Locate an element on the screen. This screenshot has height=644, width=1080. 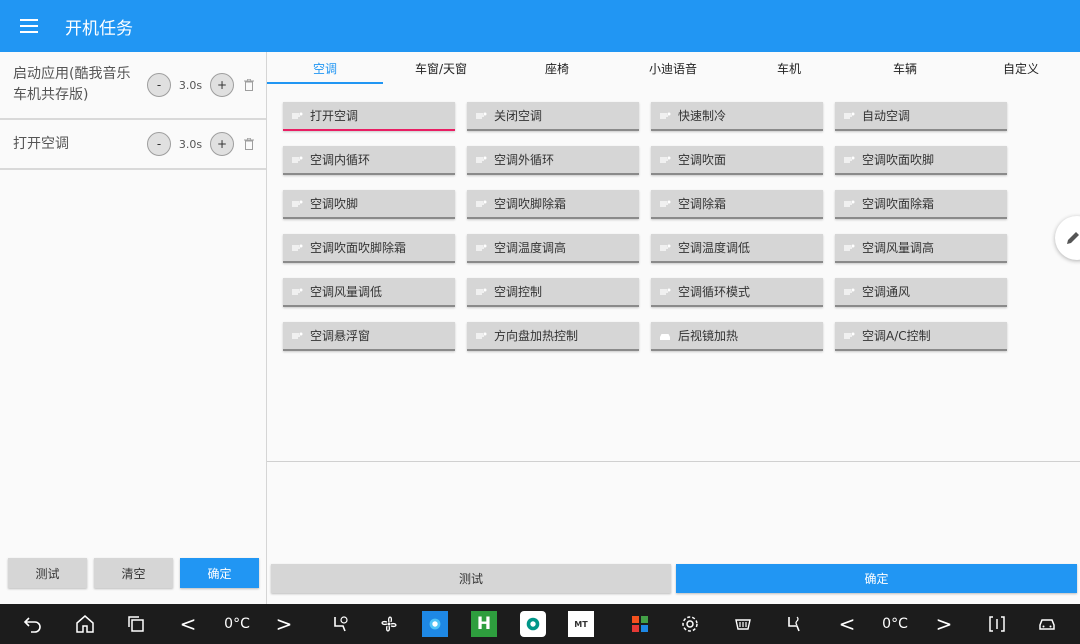
action-label: 快速制冷 is located at coordinates (702, 116).